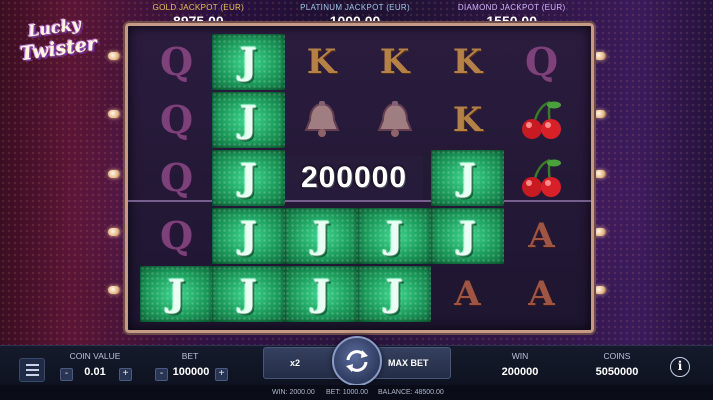 This screenshot has width=713, height=400. Describe the element at coordinates (161, 374) in the screenshot. I see `bet-minus-button: -` at that location.